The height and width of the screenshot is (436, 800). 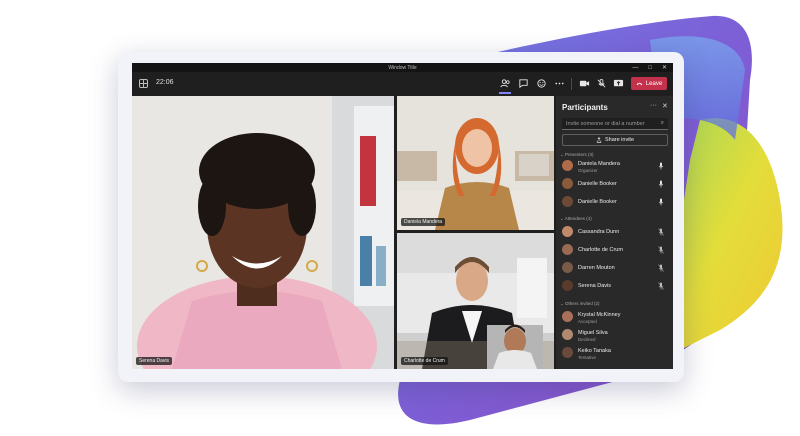 I want to click on section-header-others-invited: ⌄ Others invited (2), so click(x=580, y=304).